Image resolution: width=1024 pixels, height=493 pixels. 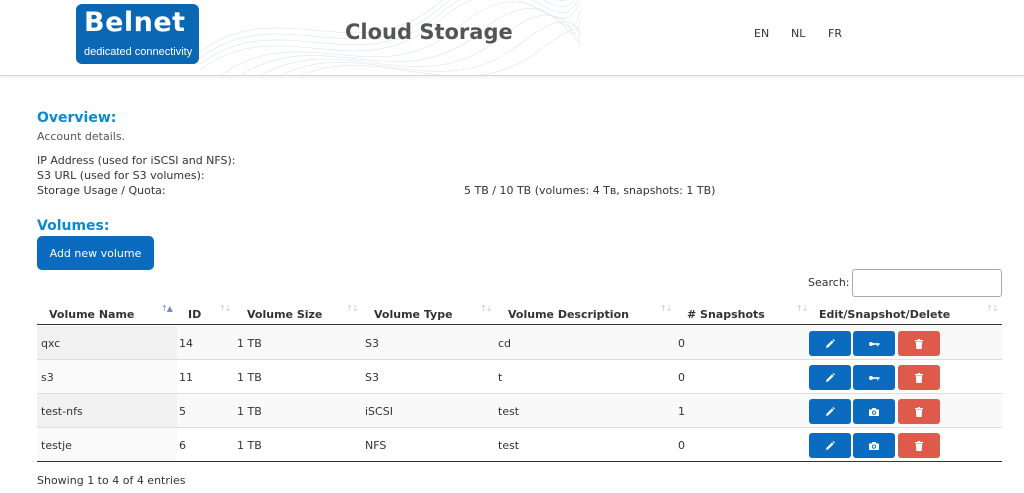 What do you see at coordinates (73, 226) in the screenshot?
I see `volumes-heading: Volumes:` at bounding box center [73, 226].